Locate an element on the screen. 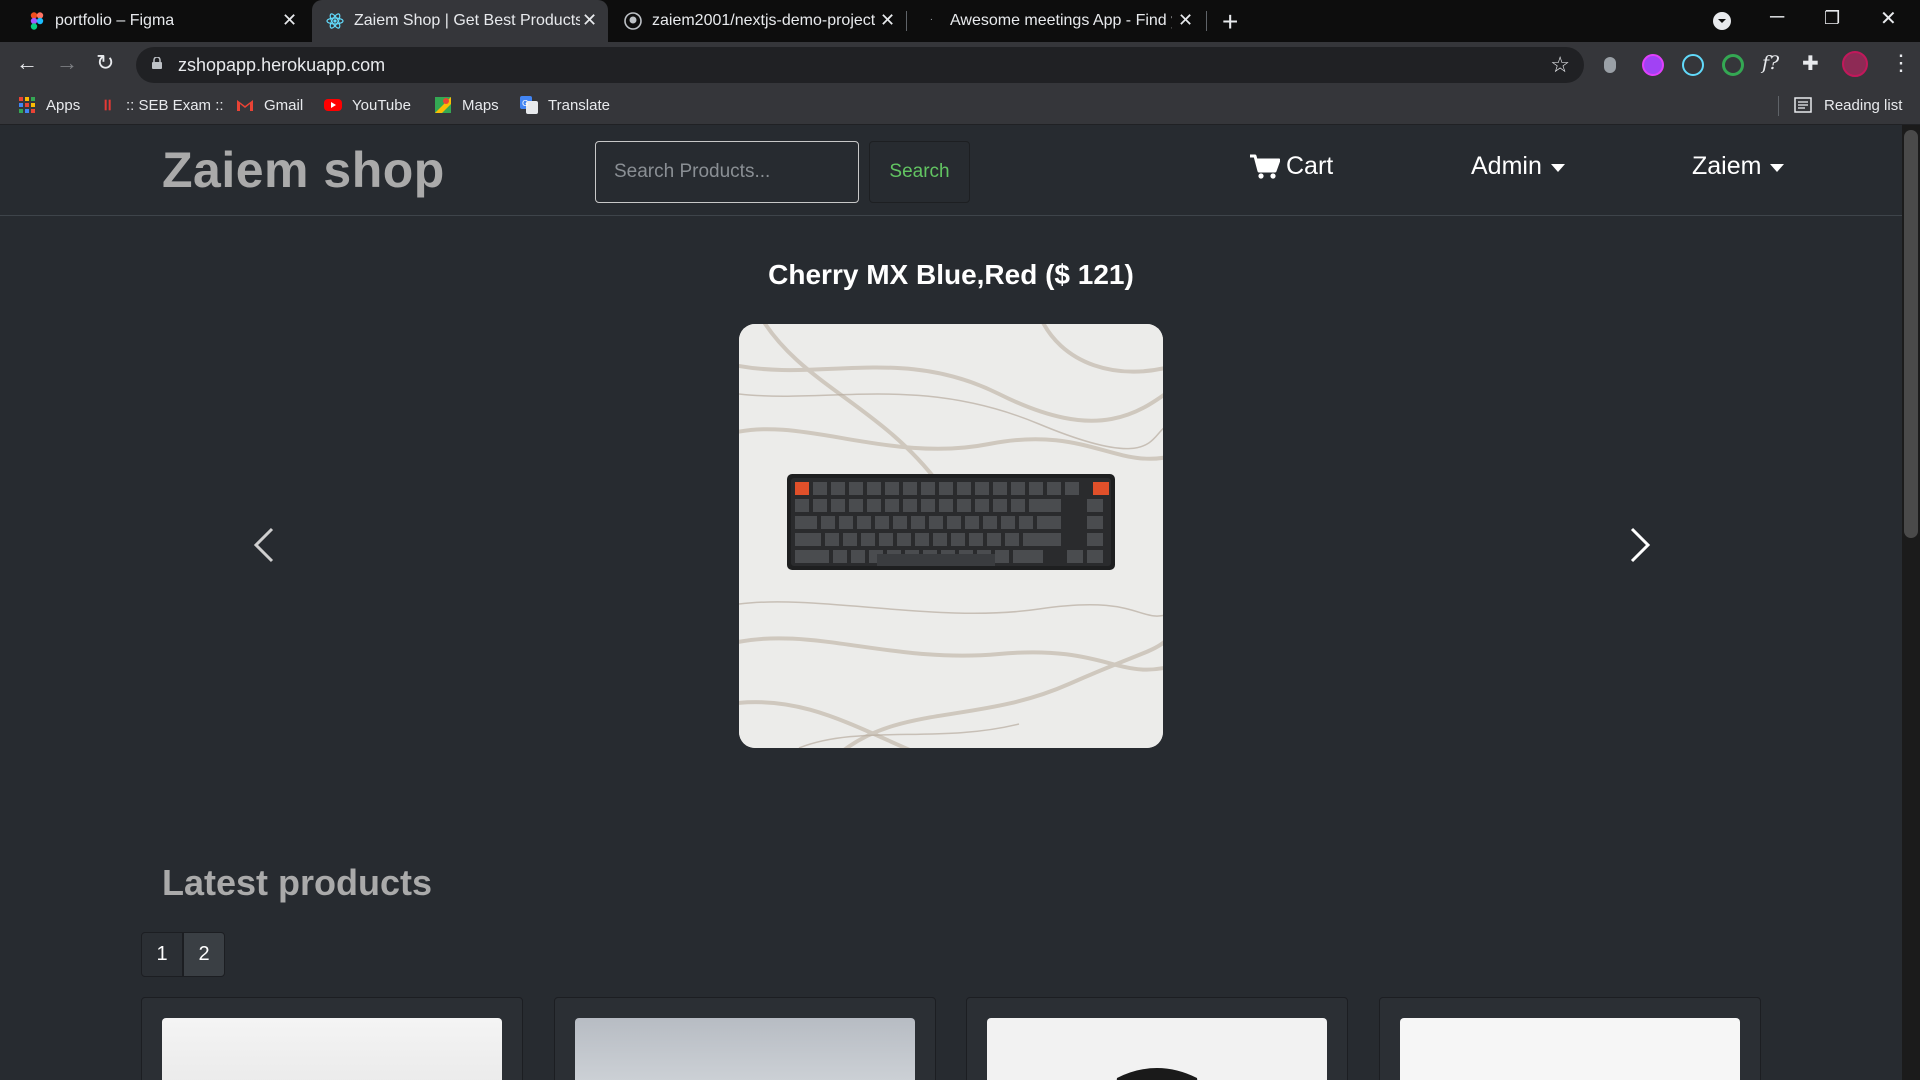 The image size is (1920, 1080). user-label: Zaiem is located at coordinates (1727, 166).